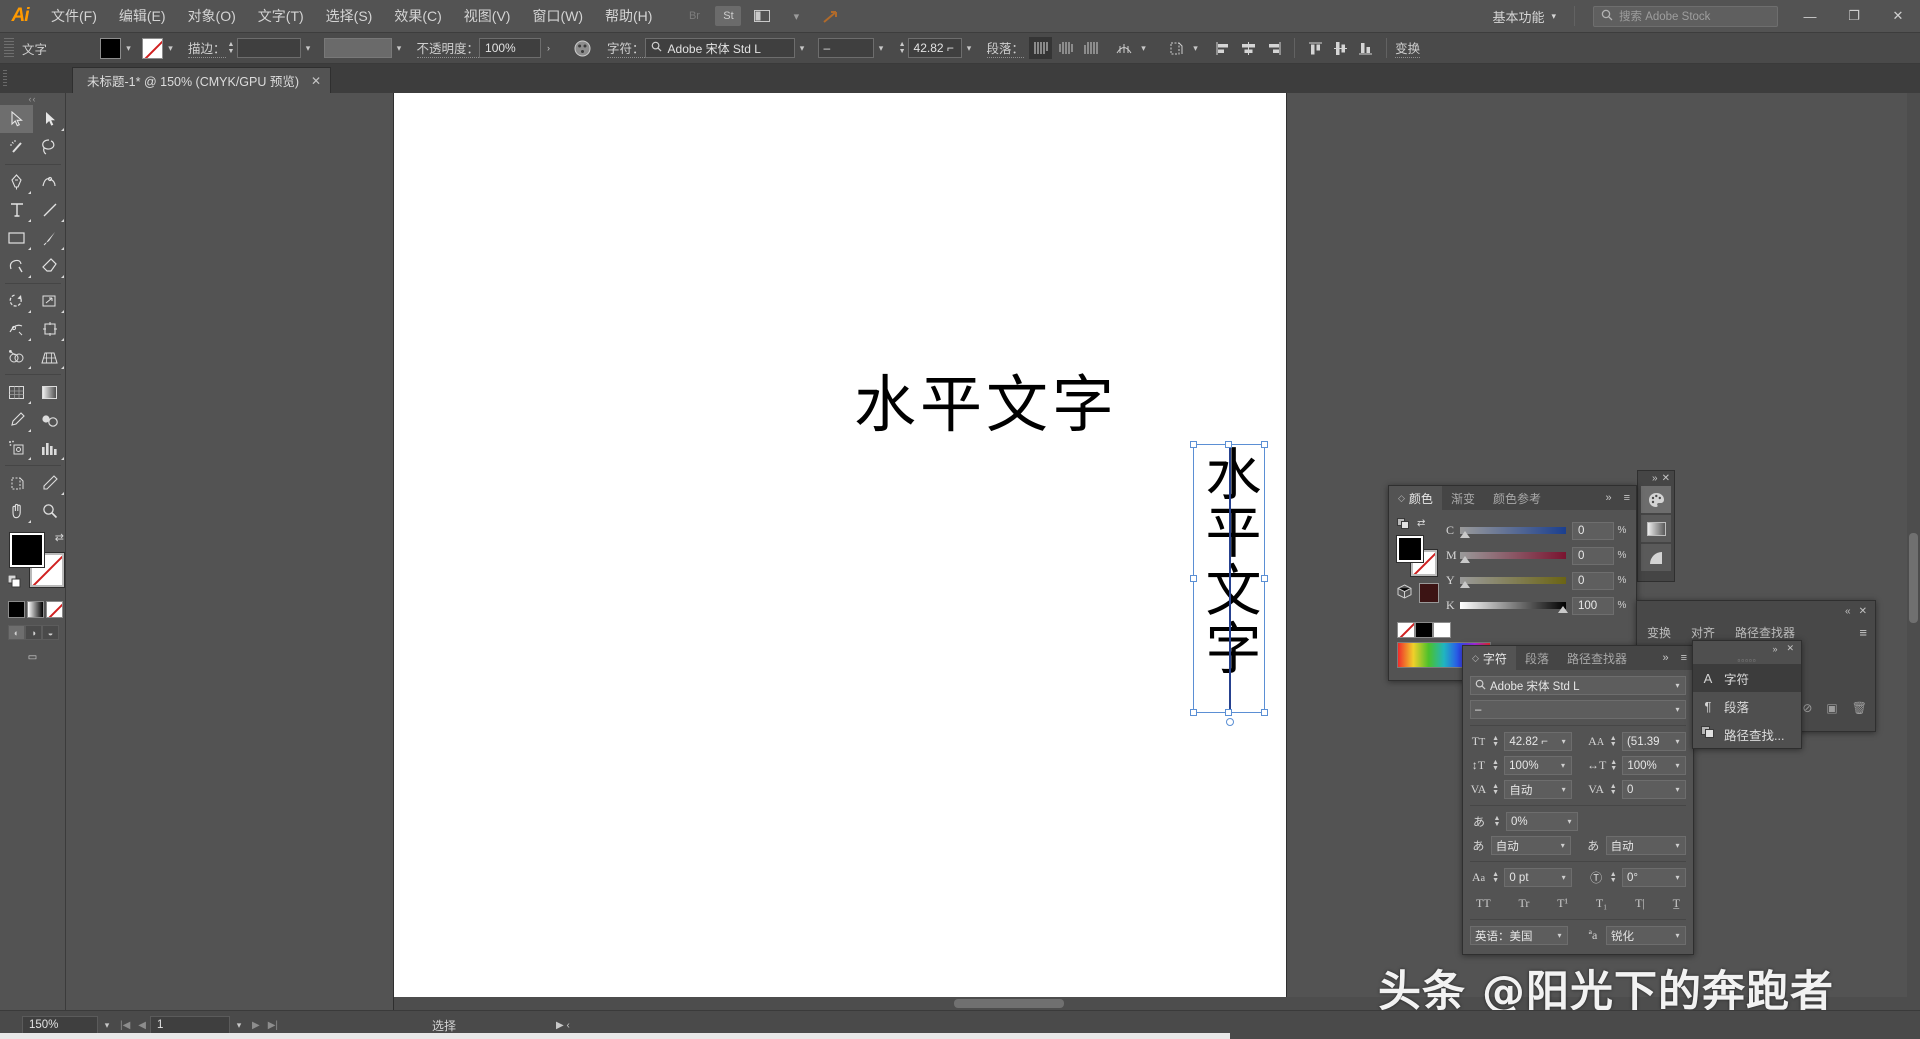  Describe the element at coordinates (1090, 48) in the screenshot. I see `align-left-vertical-button` at that location.